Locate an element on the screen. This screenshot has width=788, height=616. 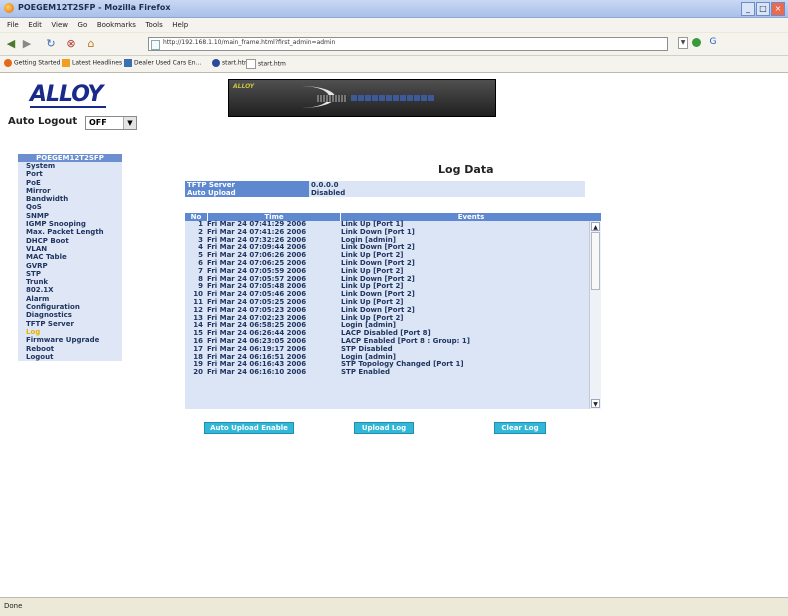
info-table: TFTP Server 0.0.0.0 Auto Upload Disabled is located at coordinates (385, 189).